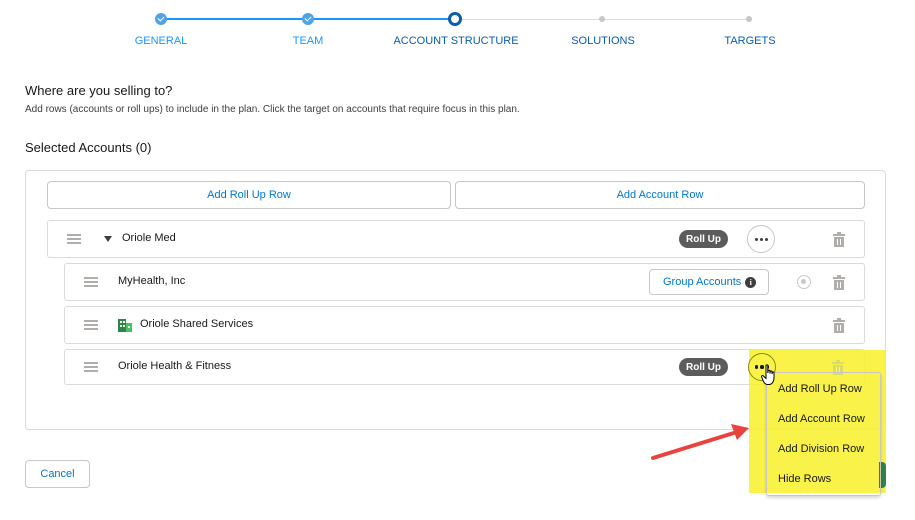 Image resolution: width=915 pixels, height=520 pixels. Describe the element at coordinates (464, 325) in the screenshot. I see `account-row-oriole-shared-services: Oriole Shared Services` at that location.